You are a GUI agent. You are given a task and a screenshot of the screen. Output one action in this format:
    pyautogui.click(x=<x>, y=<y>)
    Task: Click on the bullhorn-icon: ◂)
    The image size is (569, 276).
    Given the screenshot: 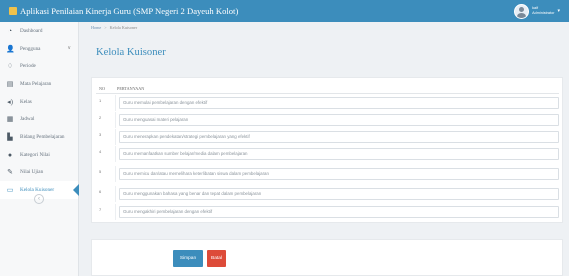 What is the action you would take?
    pyautogui.click(x=10, y=101)
    